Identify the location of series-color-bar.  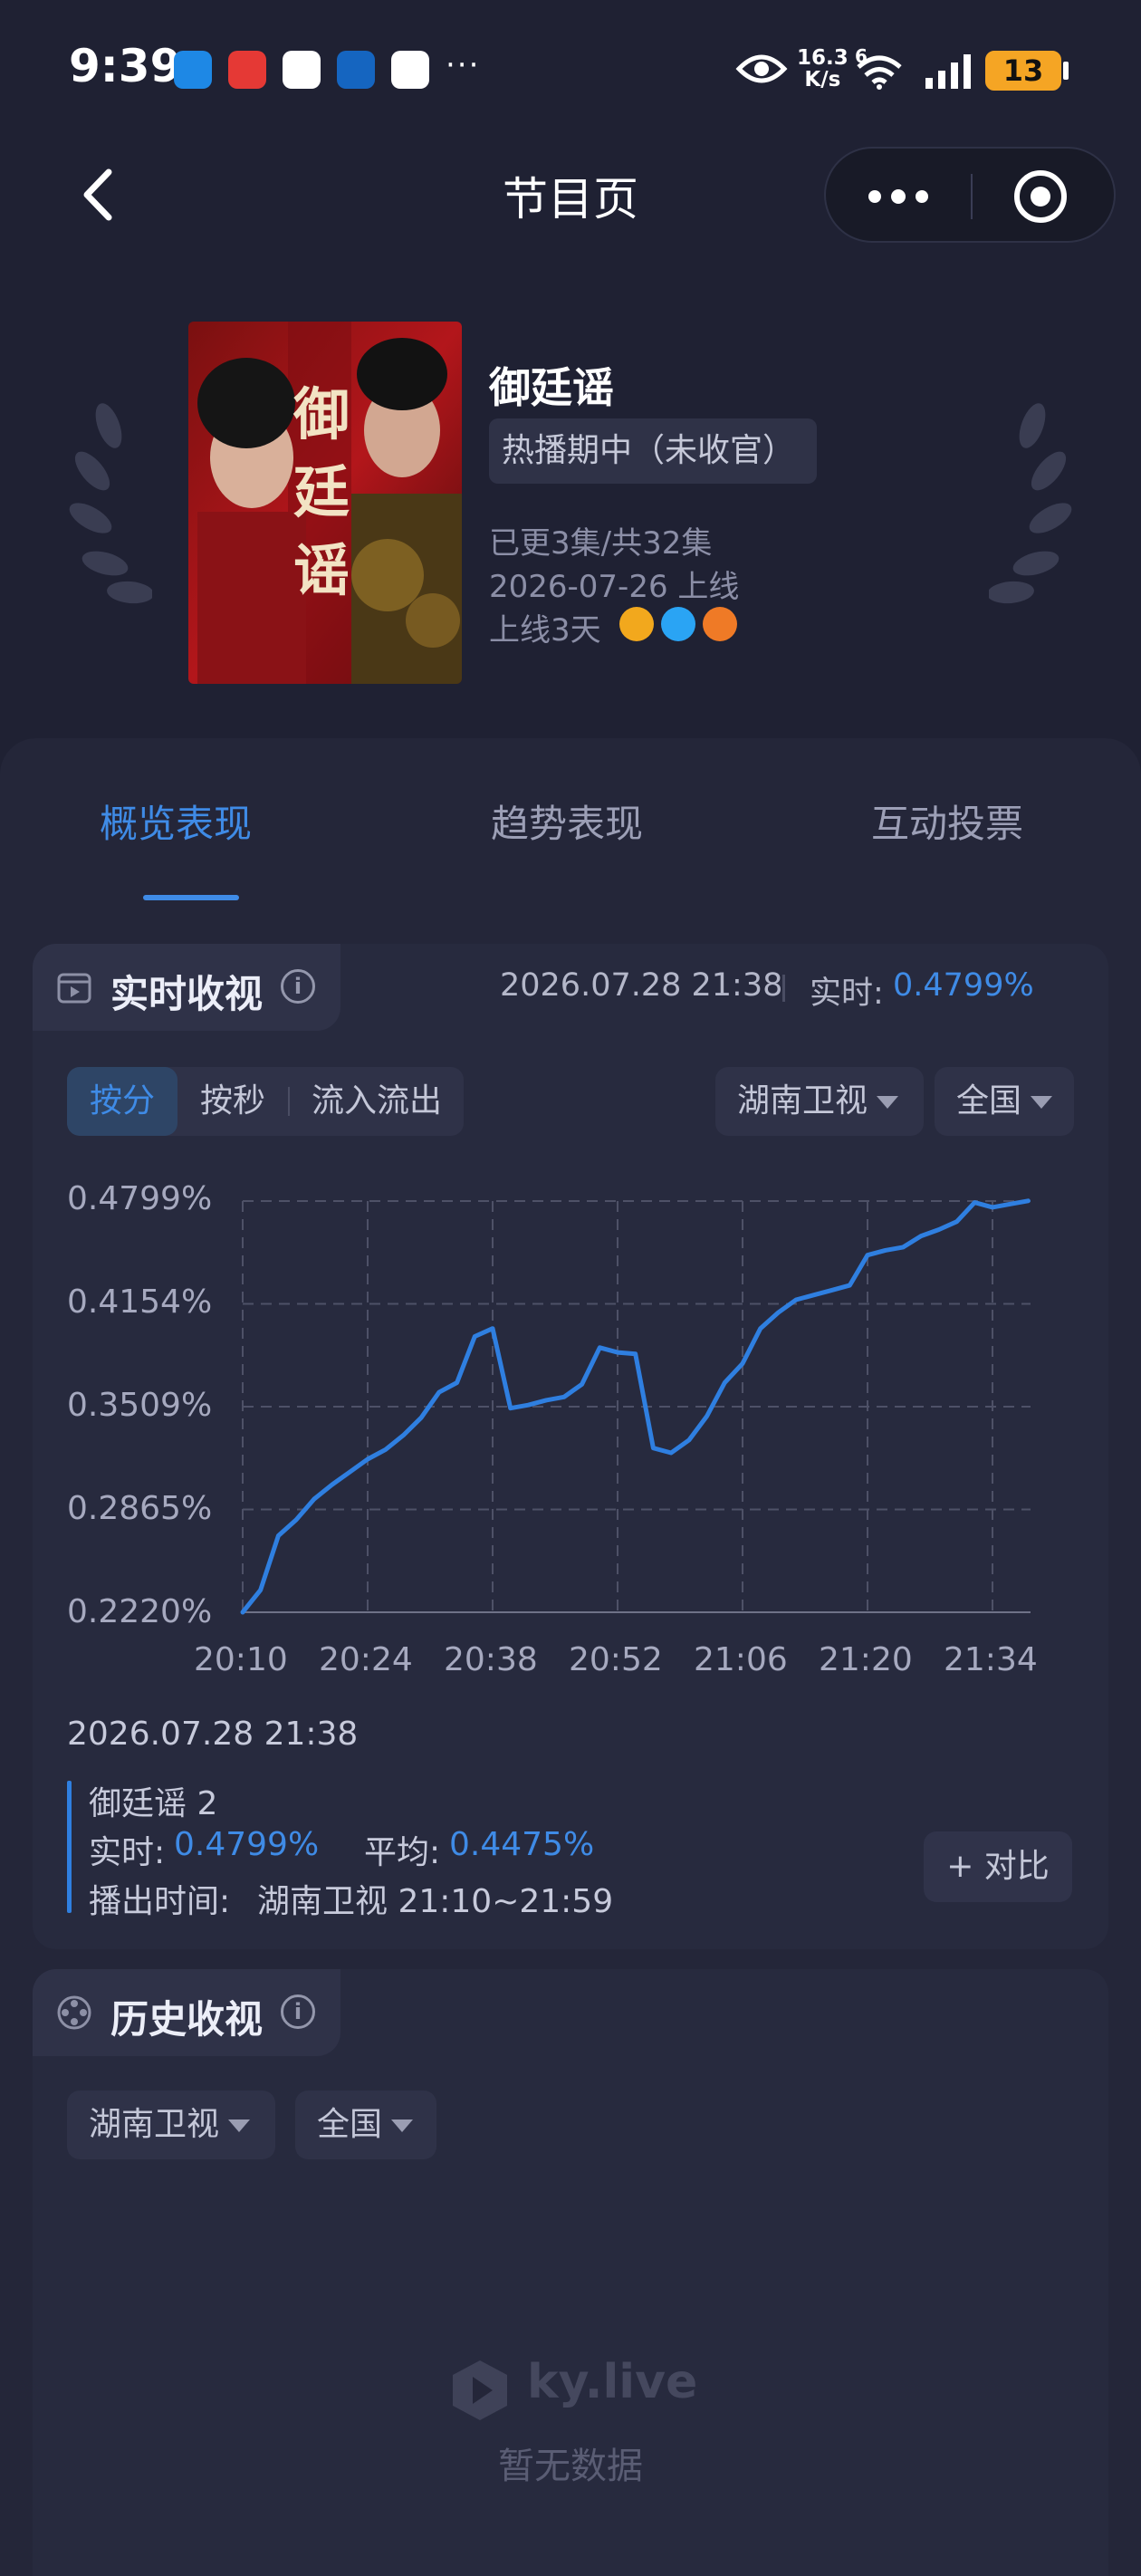
(69, 1847).